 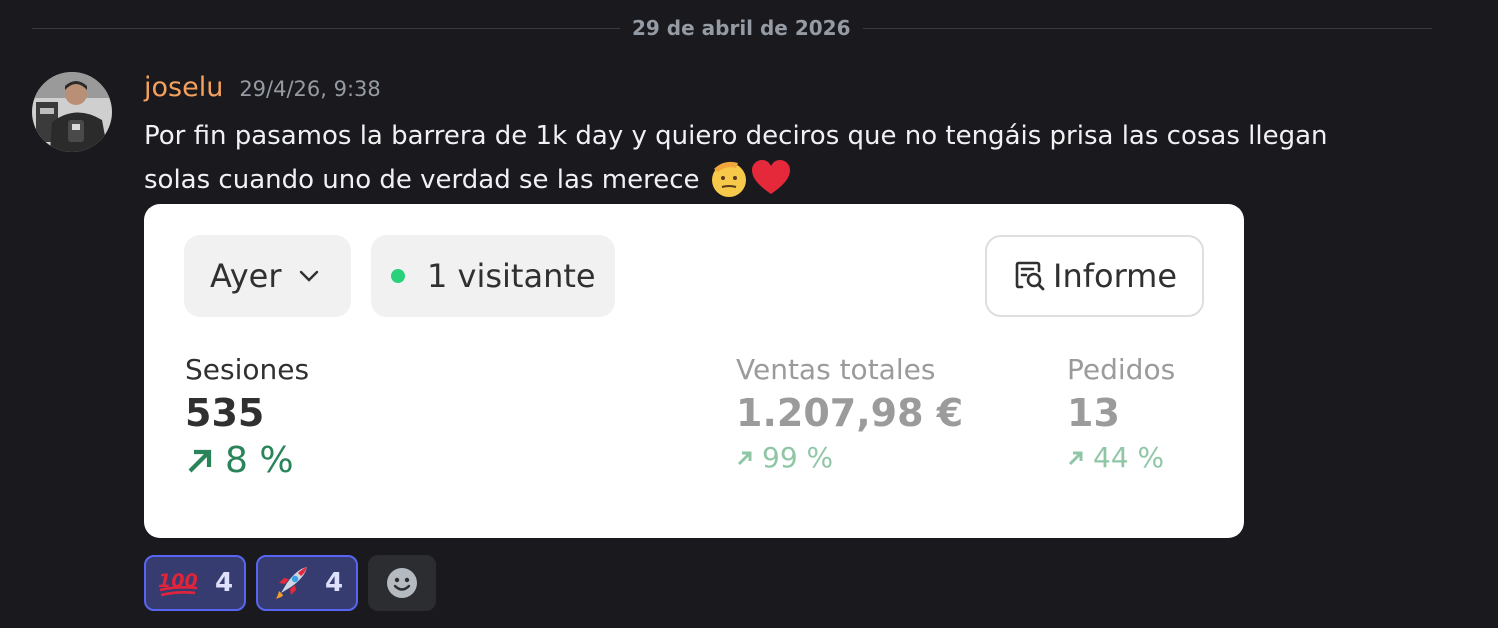 What do you see at coordinates (183, 87) in the screenshot?
I see `author-name: joselu` at bounding box center [183, 87].